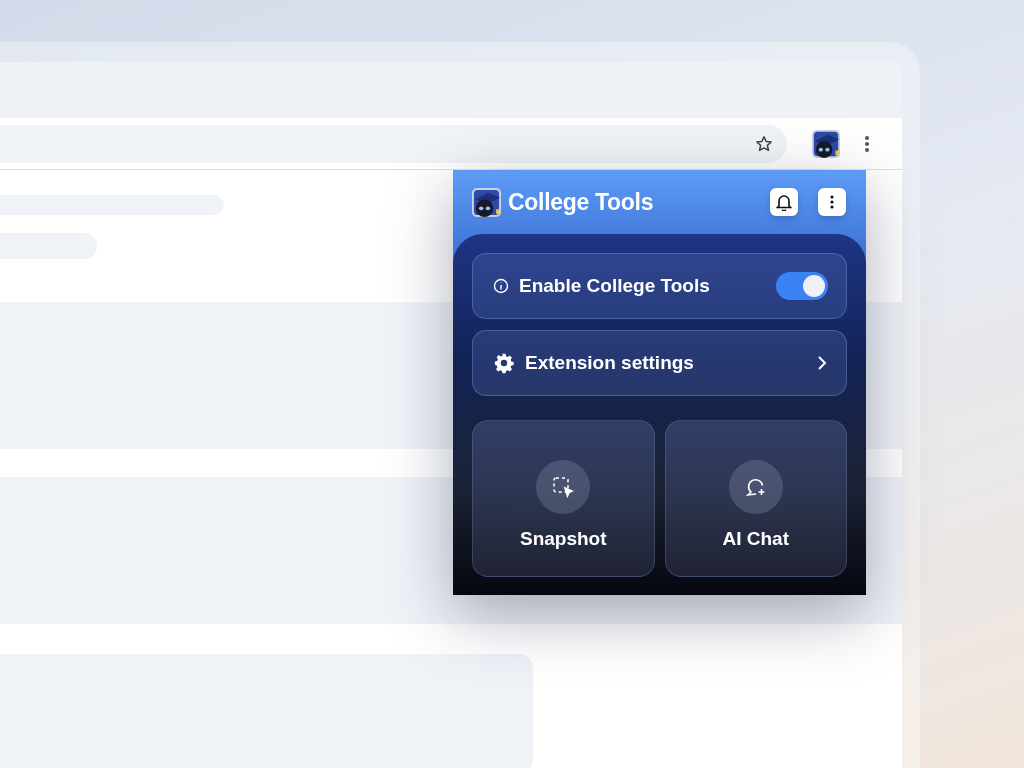  What do you see at coordinates (755, 498) in the screenshot?
I see `action-tile: AI Chat` at bounding box center [755, 498].